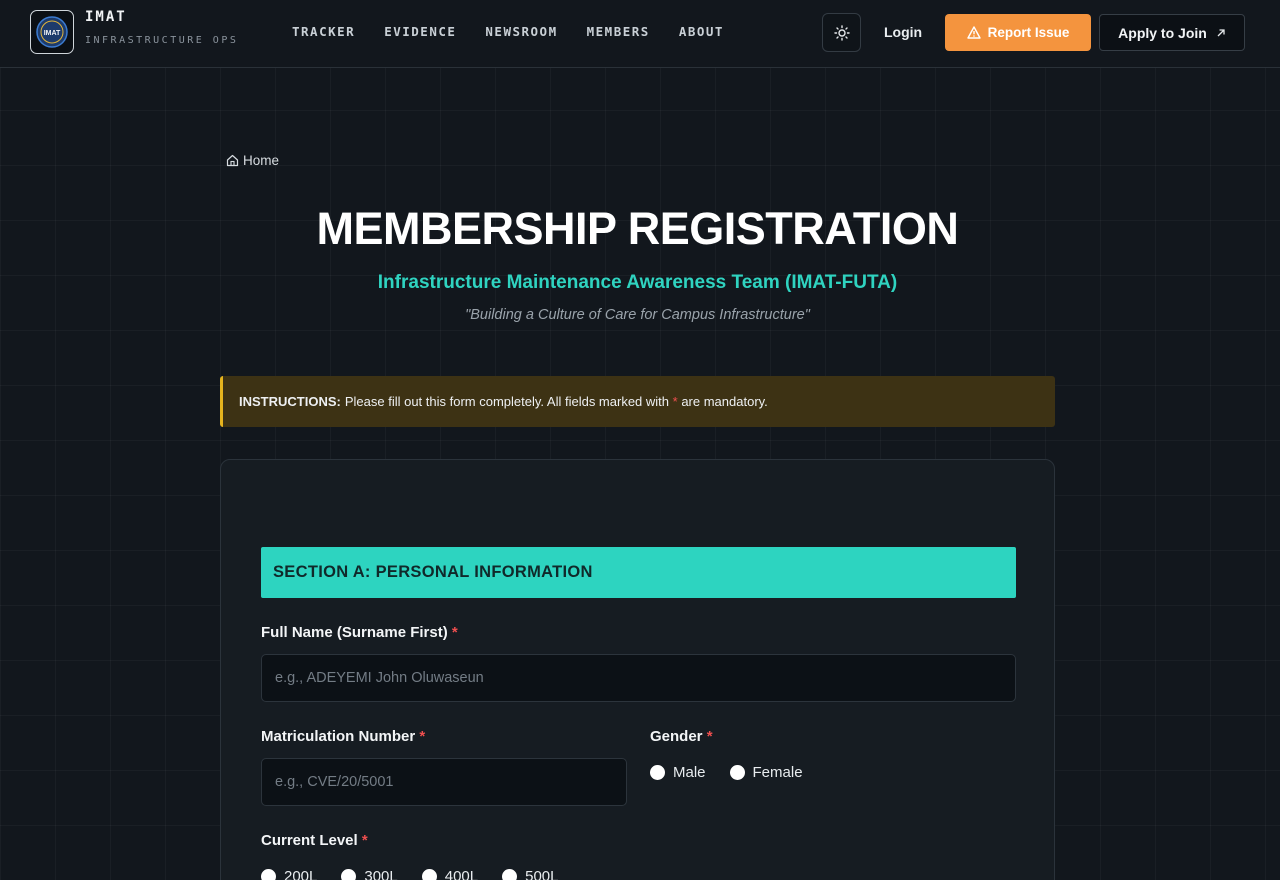 Image resolution: width=1280 pixels, height=880 pixels. What do you see at coordinates (766, 772) in the screenshot?
I see `gender-option-female: Female` at bounding box center [766, 772].